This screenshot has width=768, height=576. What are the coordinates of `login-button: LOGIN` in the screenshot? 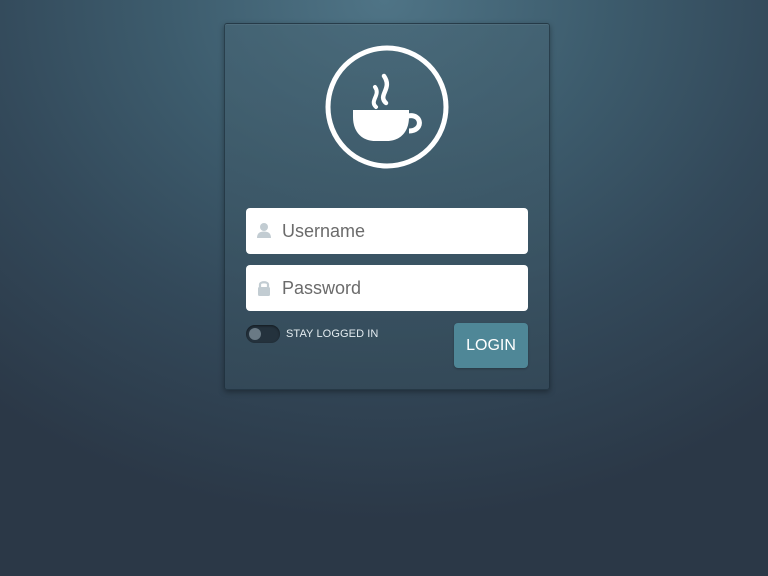 It's located at (491, 345).